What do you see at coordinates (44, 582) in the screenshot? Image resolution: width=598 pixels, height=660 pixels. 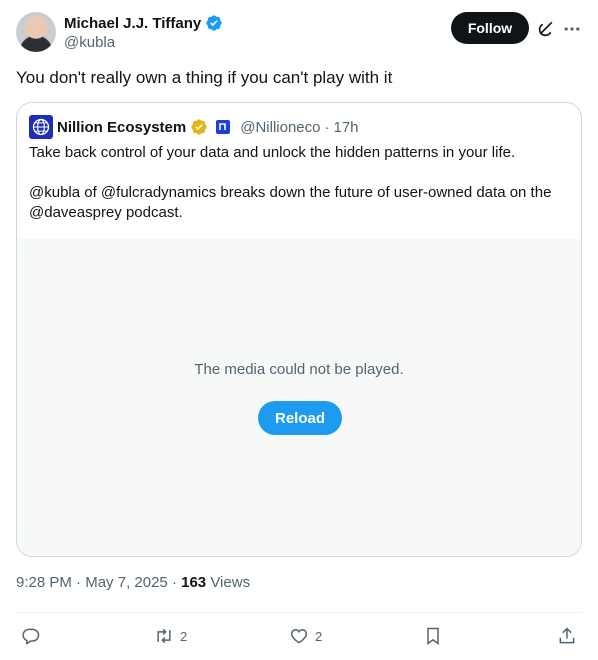 I see `tweet-time: 9:28 PM` at bounding box center [44, 582].